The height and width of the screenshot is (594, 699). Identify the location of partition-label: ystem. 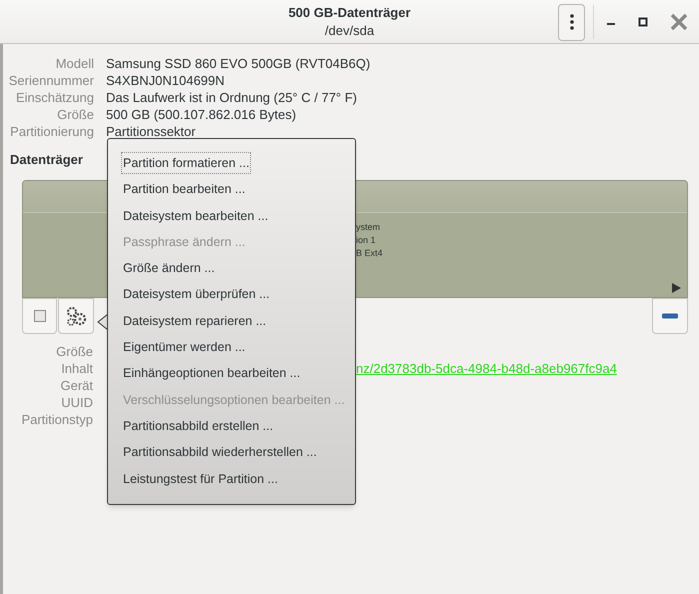
(369, 227).